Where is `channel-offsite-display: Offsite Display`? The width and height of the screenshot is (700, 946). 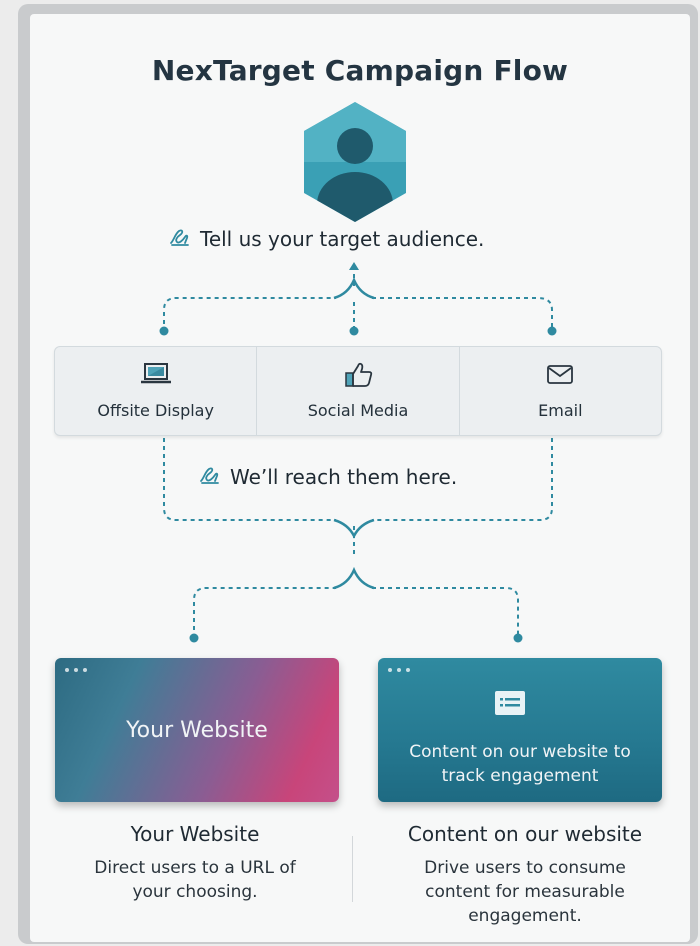
channel-offsite-display: Offsite Display is located at coordinates (156, 391).